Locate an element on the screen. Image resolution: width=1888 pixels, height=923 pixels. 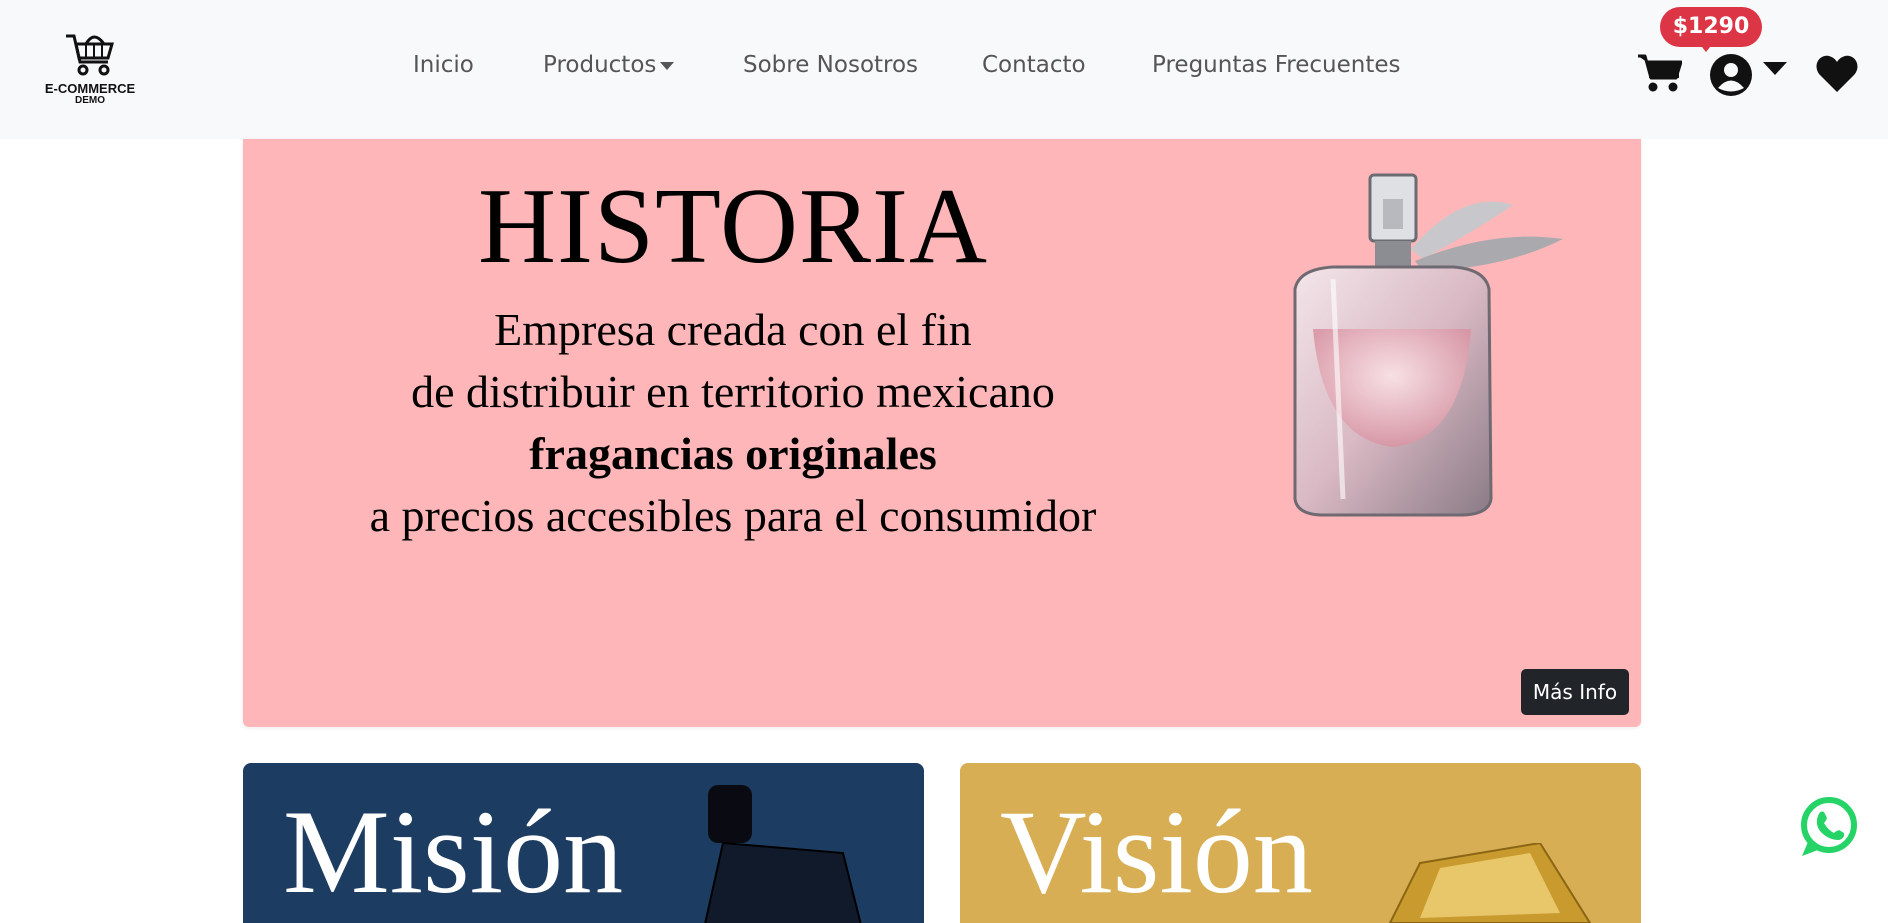
nav-contacto: Contacto is located at coordinates (1034, 65).